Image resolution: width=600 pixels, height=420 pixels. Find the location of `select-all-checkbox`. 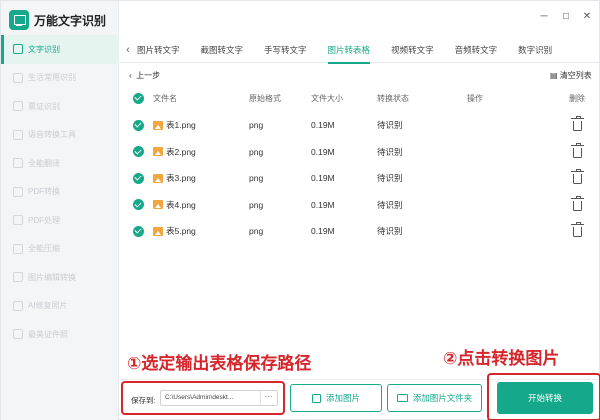

select-all-checkbox is located at coordinates (138, 98).